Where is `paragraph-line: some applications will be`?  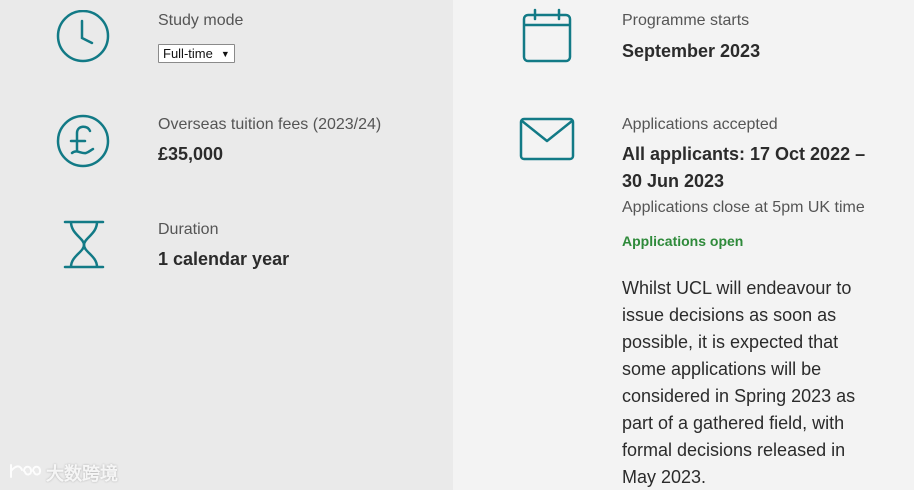 paragraph-line: some applications will be is located at coordinates (722, 369).